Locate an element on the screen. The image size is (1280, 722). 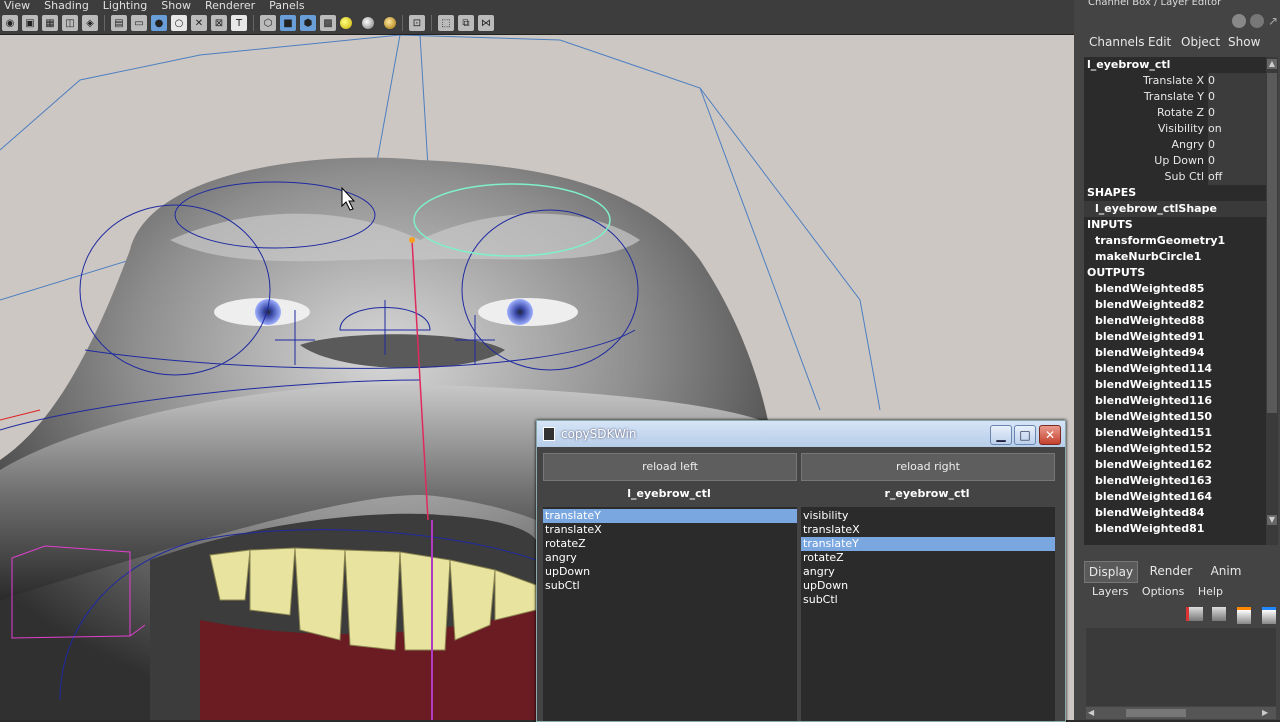
output-item: blendWeighted94 is located at coordinates (1175, 353).